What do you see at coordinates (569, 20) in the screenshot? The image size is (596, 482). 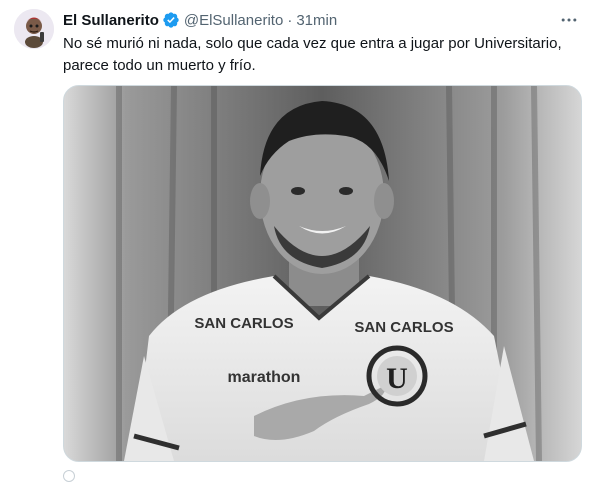 I see `more-options-icon` at bounding box center [569, 20].